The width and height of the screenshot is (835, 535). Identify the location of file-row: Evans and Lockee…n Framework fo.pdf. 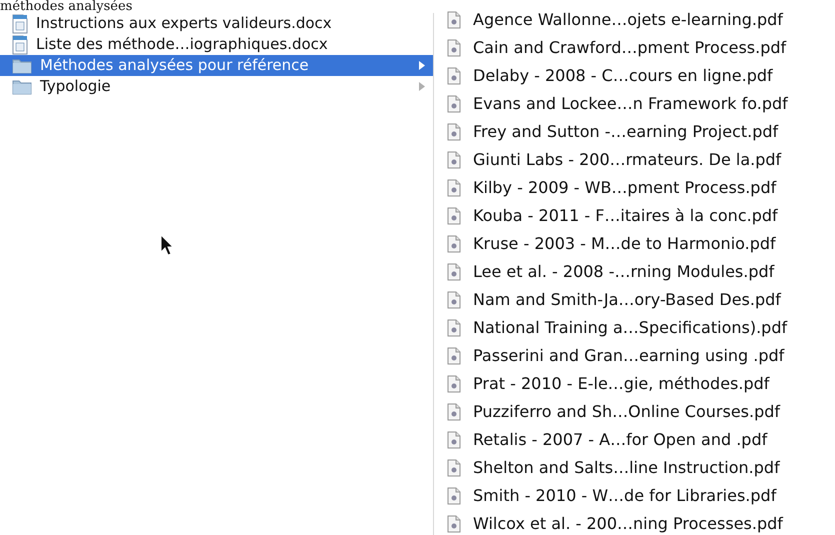
(641, 104).